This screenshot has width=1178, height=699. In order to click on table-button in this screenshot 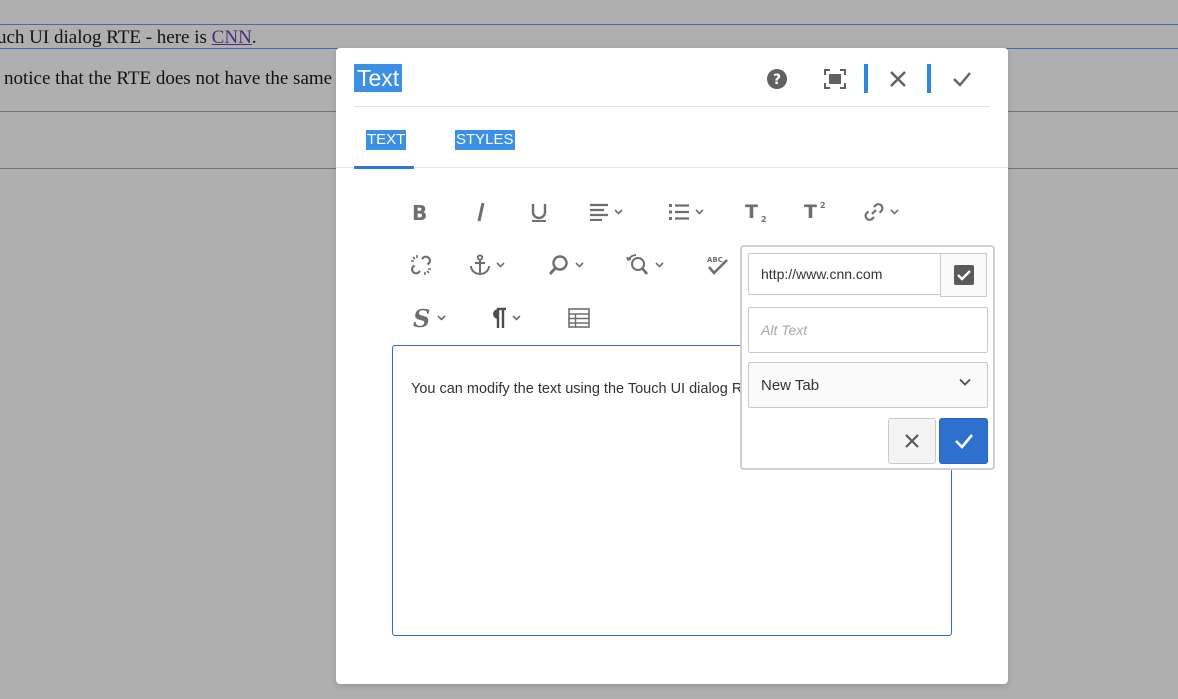, I will do `click(579, 318)`.